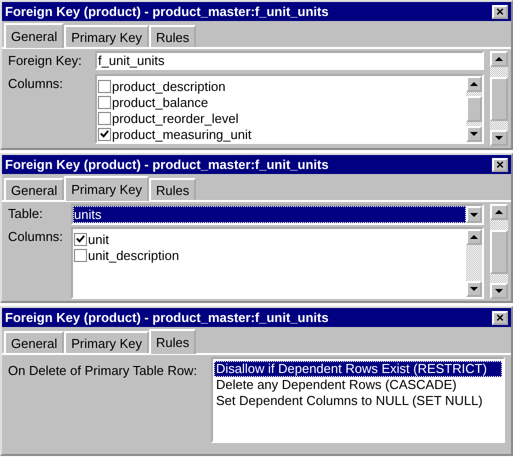 The height and width of the screenshot is (470, 513). What do you see at coordinates (358, 369) in the screenshot?
I see `rule-option: Disallow if Dependent Rows Exist (RESTRICT)` at bounding box center [358, 369].